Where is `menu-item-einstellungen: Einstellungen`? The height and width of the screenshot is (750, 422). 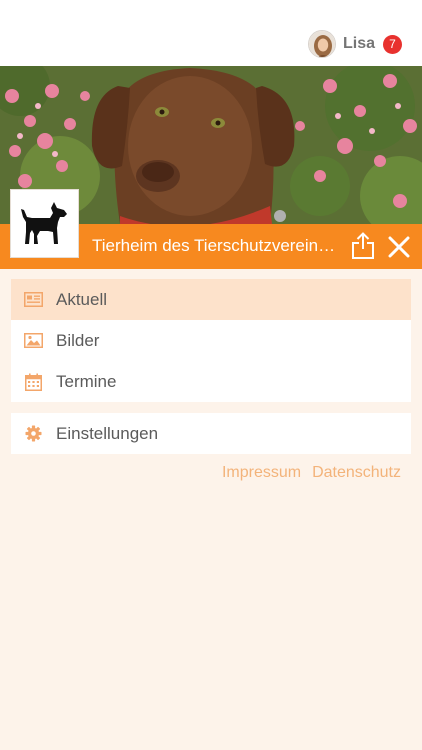 menu-item-einstellungen: Einstellungen is located at coordinates (211, 433).